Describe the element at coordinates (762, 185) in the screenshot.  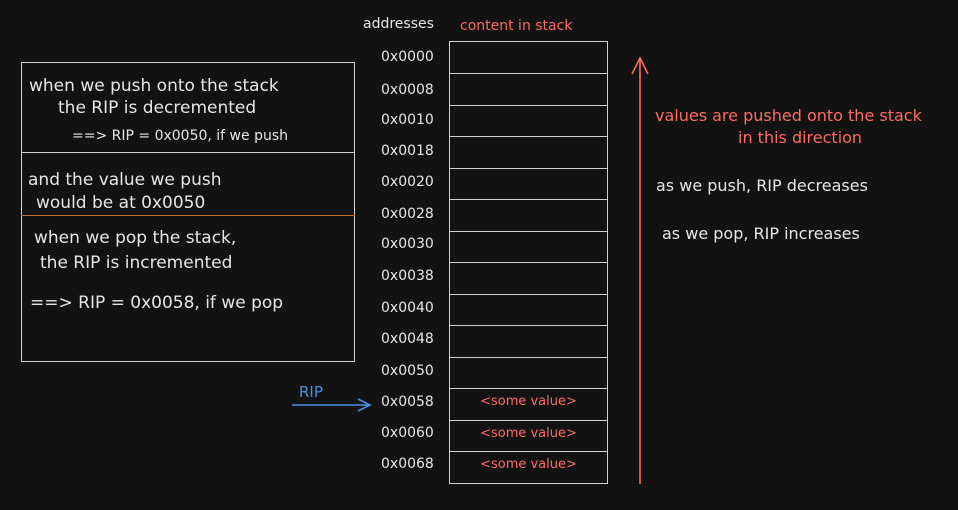
I see `push-direction-note: as we push, RIP decreases` at that location.